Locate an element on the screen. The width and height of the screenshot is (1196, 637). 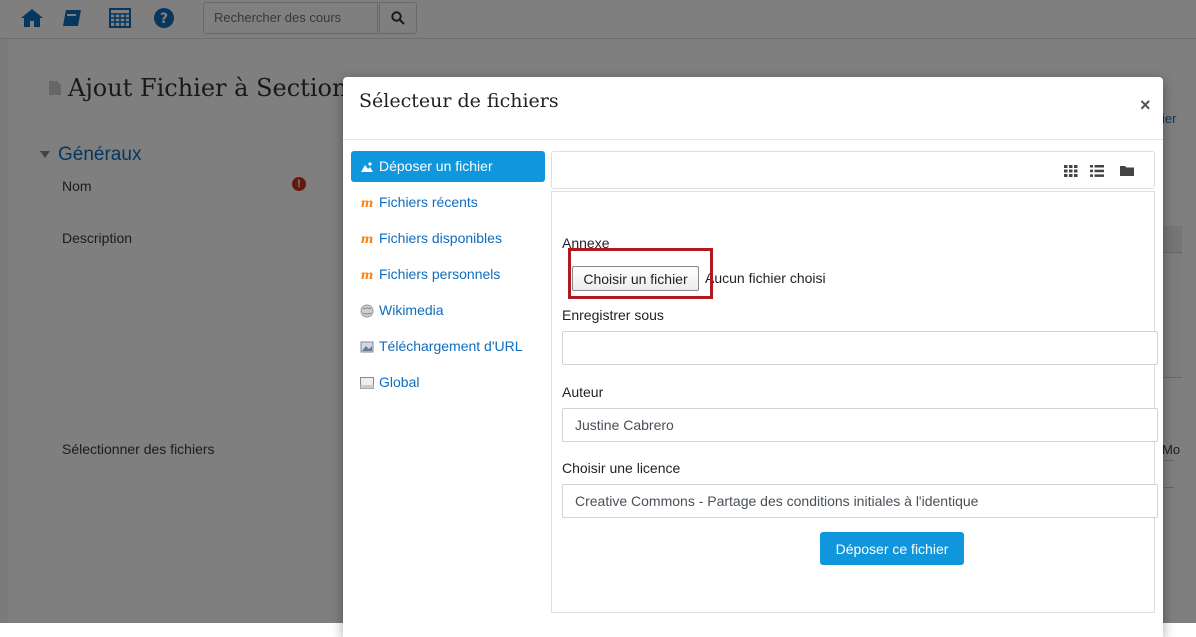
view-toolbar is located at coordinates (853, 170).